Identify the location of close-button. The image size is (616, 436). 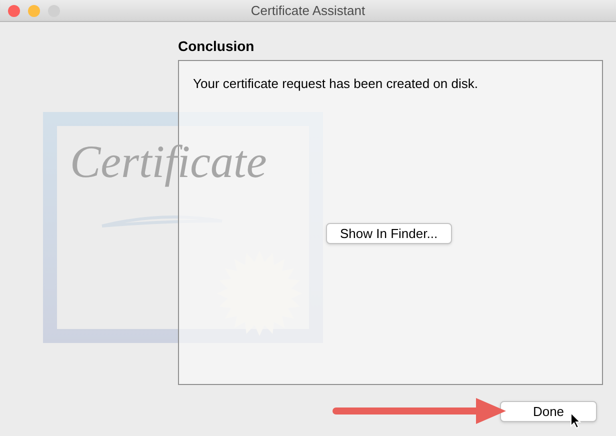
(14, 11).